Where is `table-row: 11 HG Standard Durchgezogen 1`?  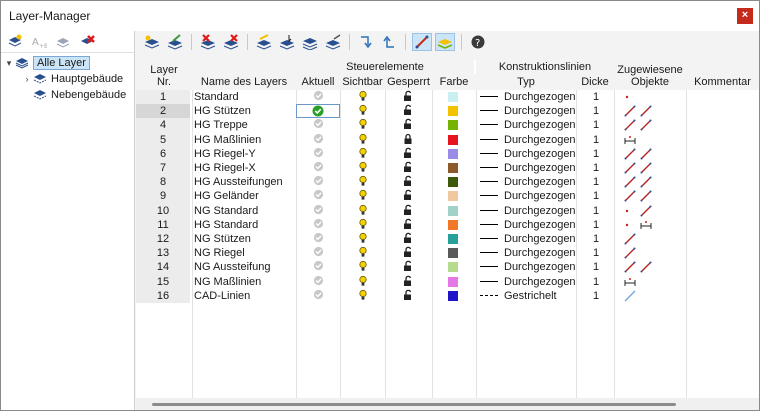
table-row: 11 HG Standard Durchgezogen 1 is located at coordinates (447, 224).